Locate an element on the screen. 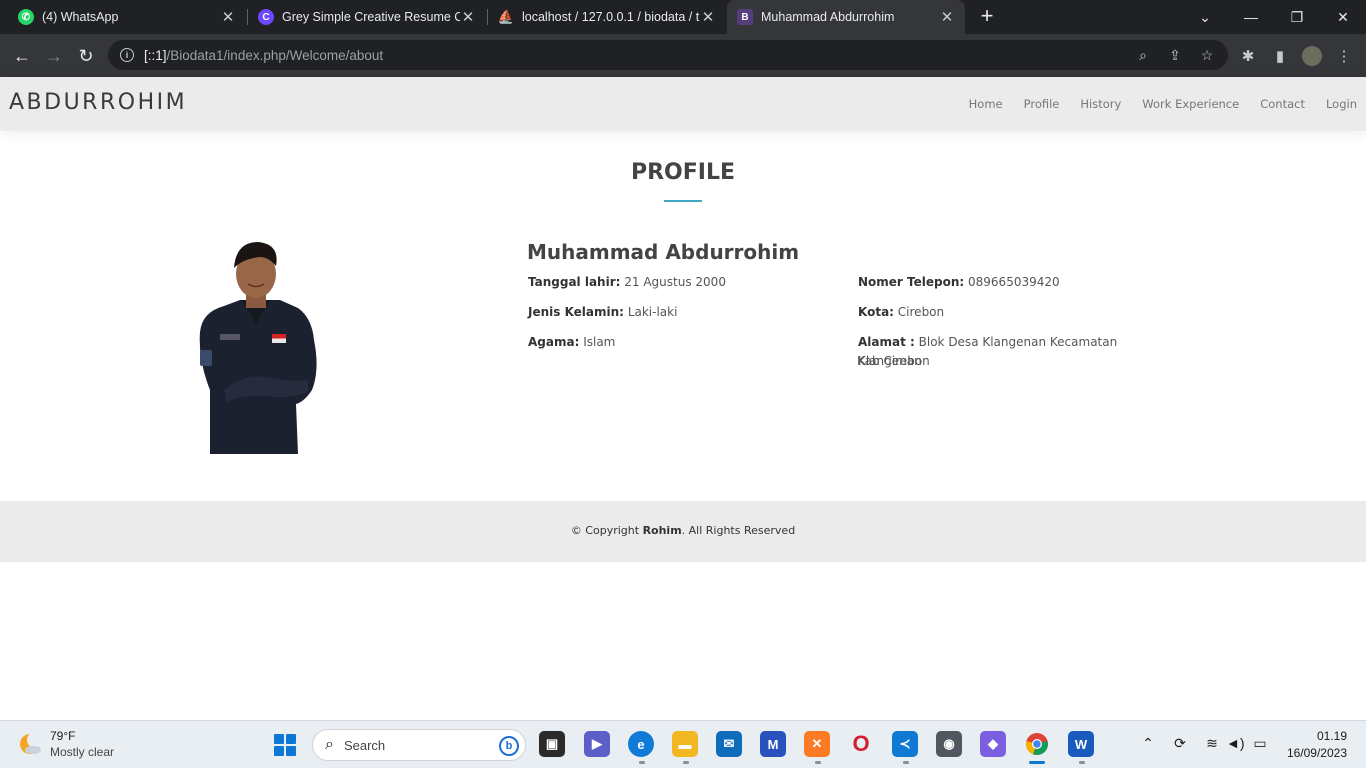 The image size is (1366, 768). nav-profile: Profile is located at coordinates (1042, 104).